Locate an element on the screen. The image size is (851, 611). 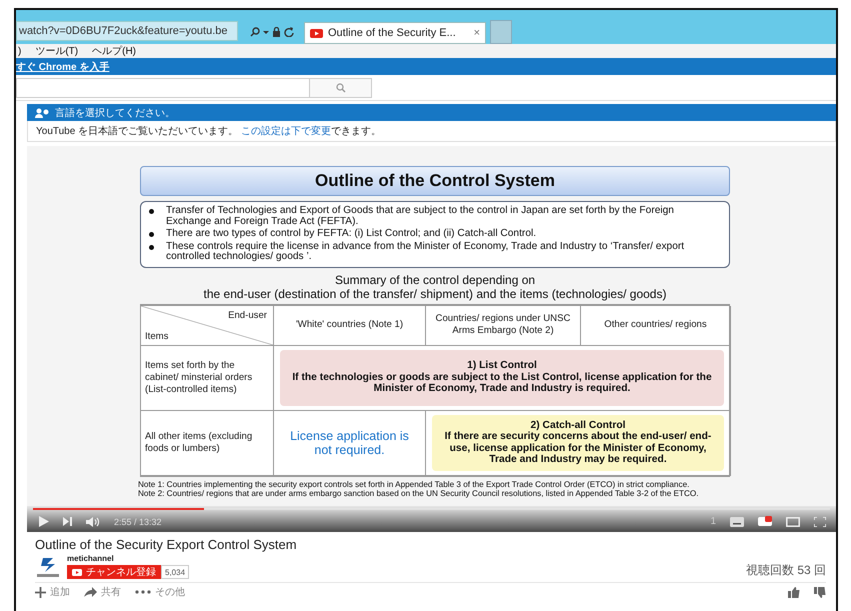
notice-title: 言語を選択してください。 is located at coordinates (115, 113).